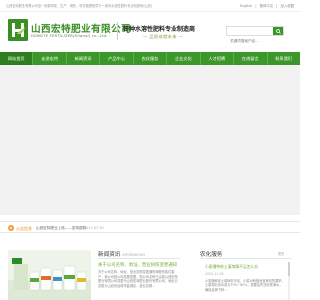 The height and width of the screenshot is (300, 320). What do you see at coordinates (289, 269) in the screenshot?
I see `service-scrollbar-thumb` at bounding box center [289, 269].